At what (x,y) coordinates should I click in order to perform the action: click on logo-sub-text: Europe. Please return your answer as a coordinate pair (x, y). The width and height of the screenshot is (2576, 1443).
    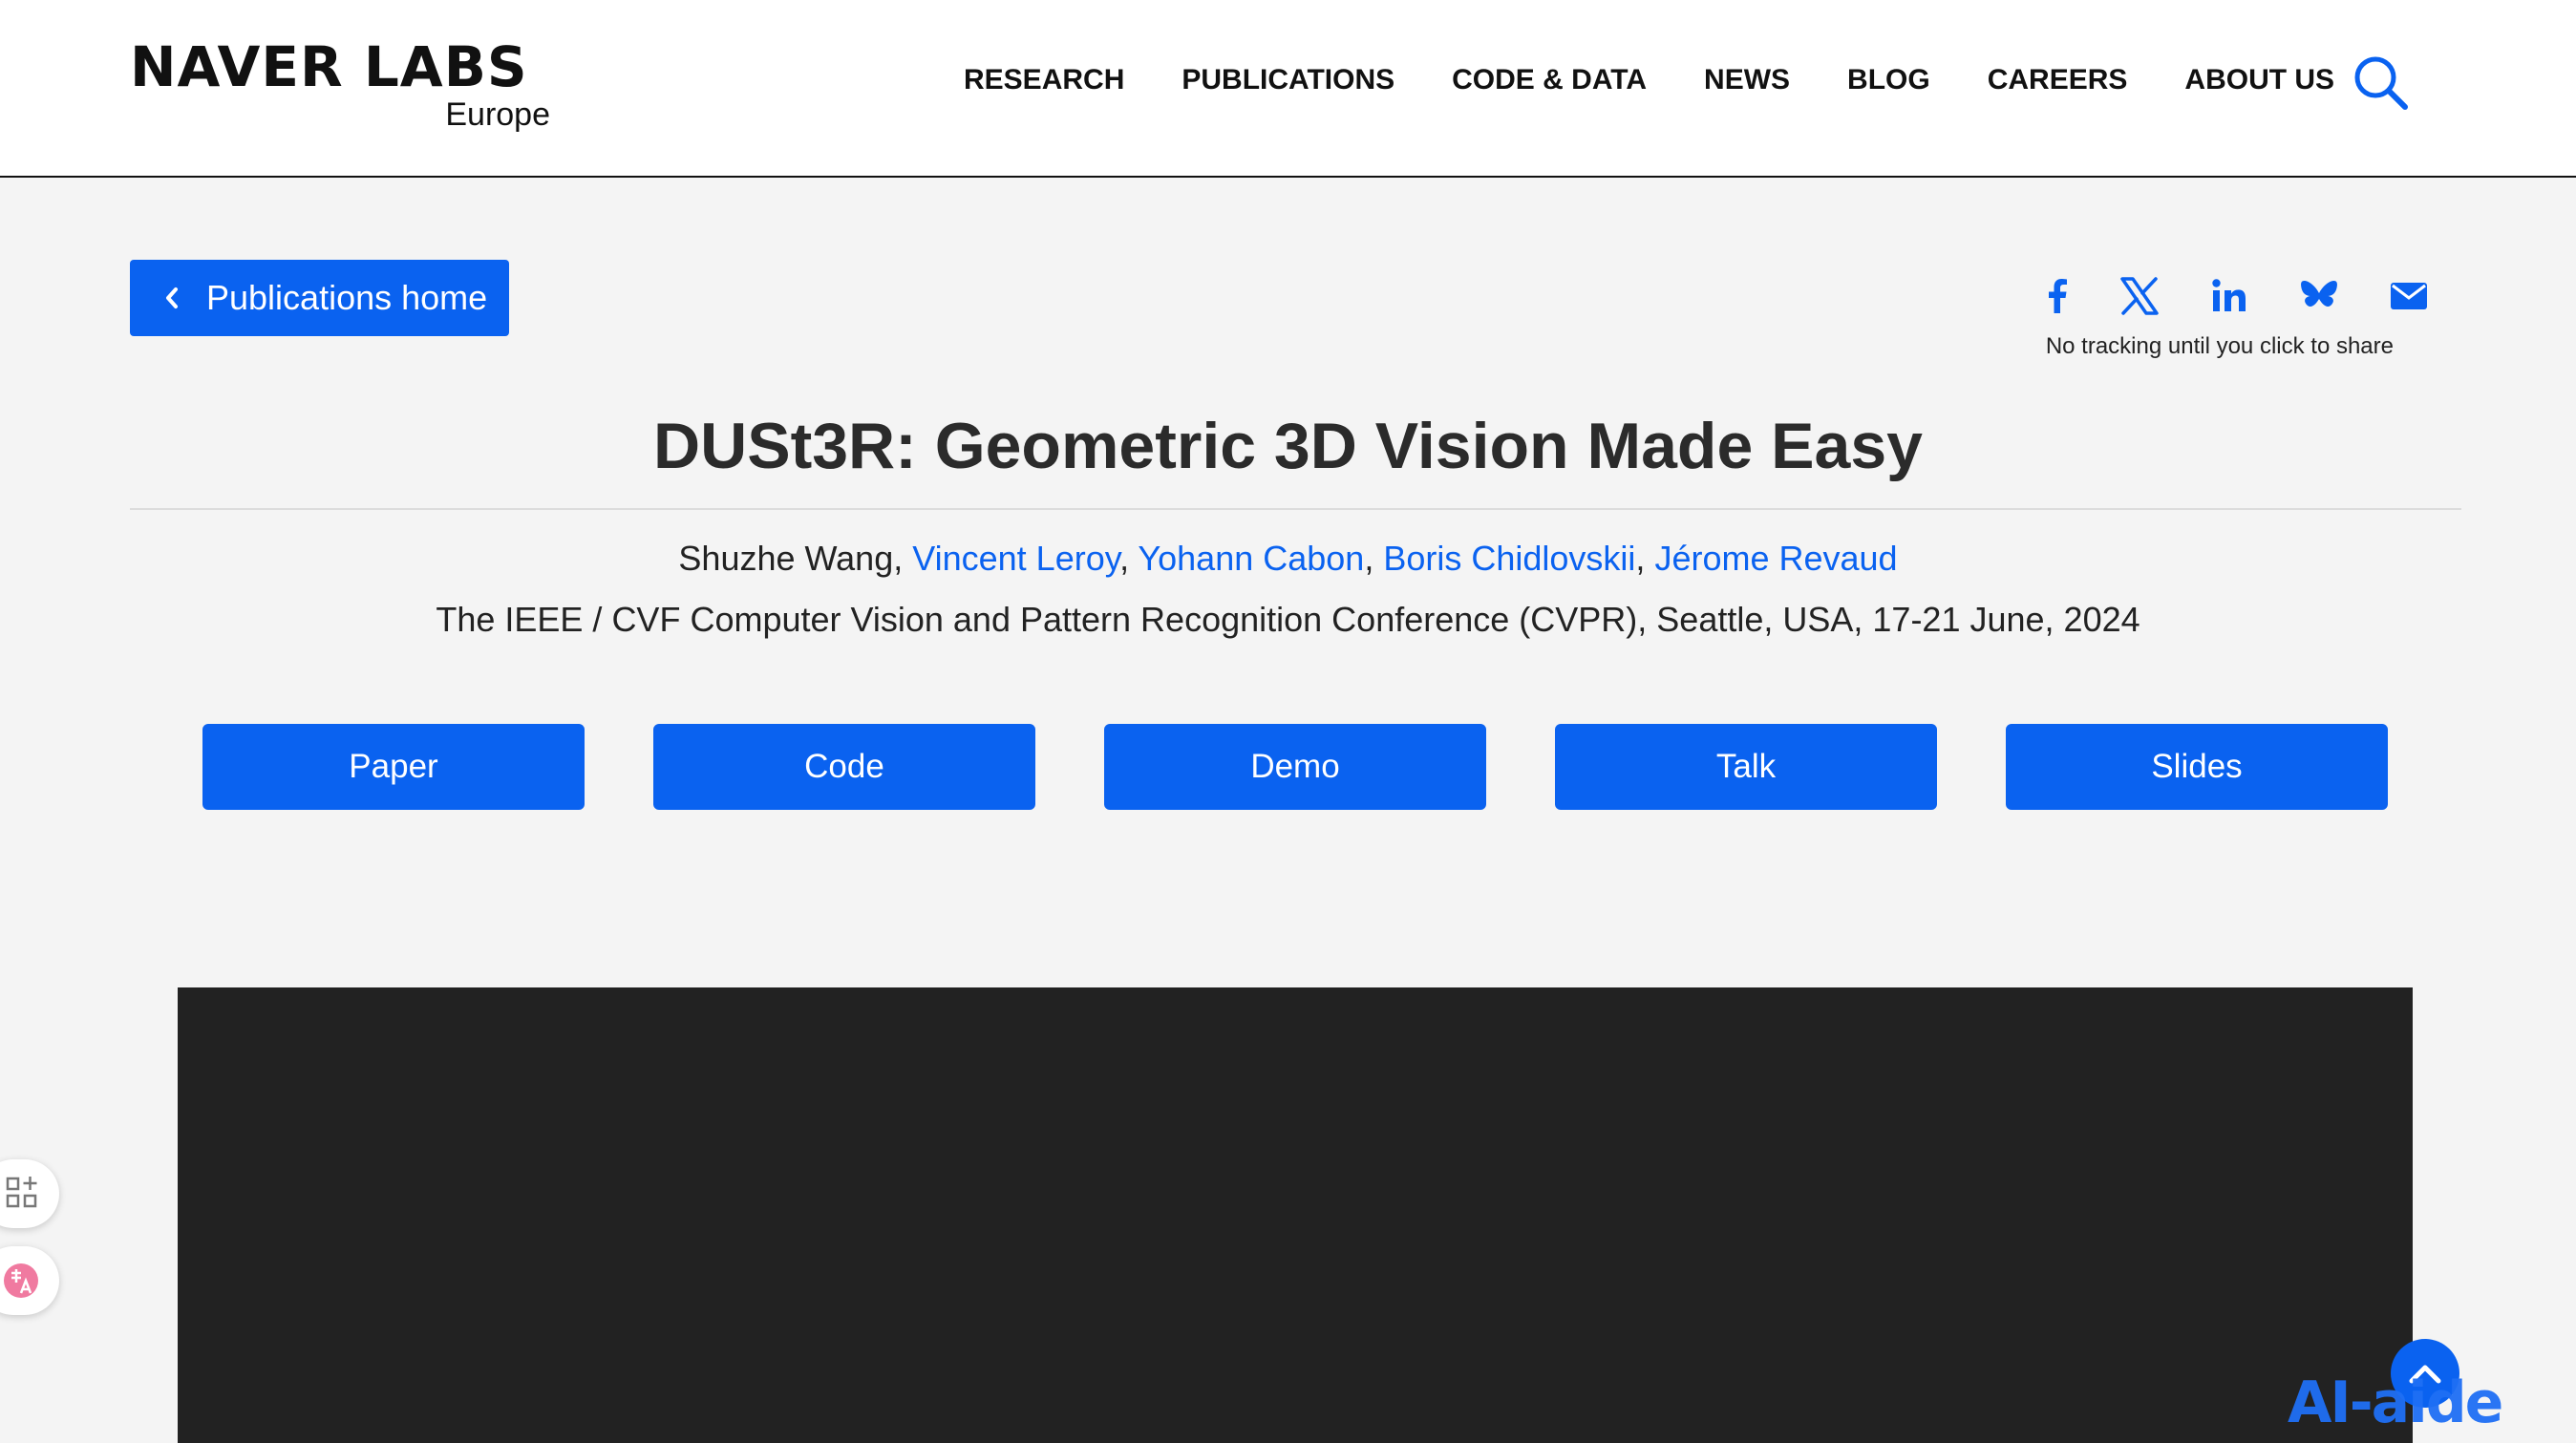
    Looking at the image, I should click on (498, 114).